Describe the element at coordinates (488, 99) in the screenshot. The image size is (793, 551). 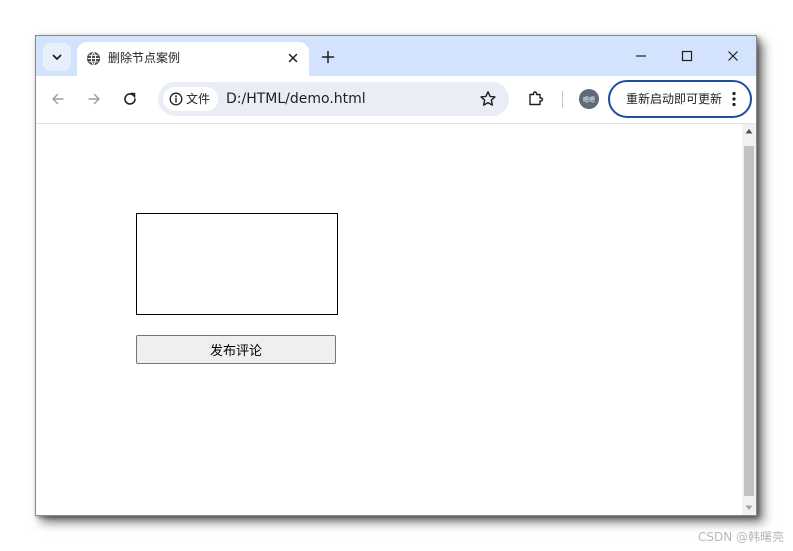
I see `star-icon` at that location.